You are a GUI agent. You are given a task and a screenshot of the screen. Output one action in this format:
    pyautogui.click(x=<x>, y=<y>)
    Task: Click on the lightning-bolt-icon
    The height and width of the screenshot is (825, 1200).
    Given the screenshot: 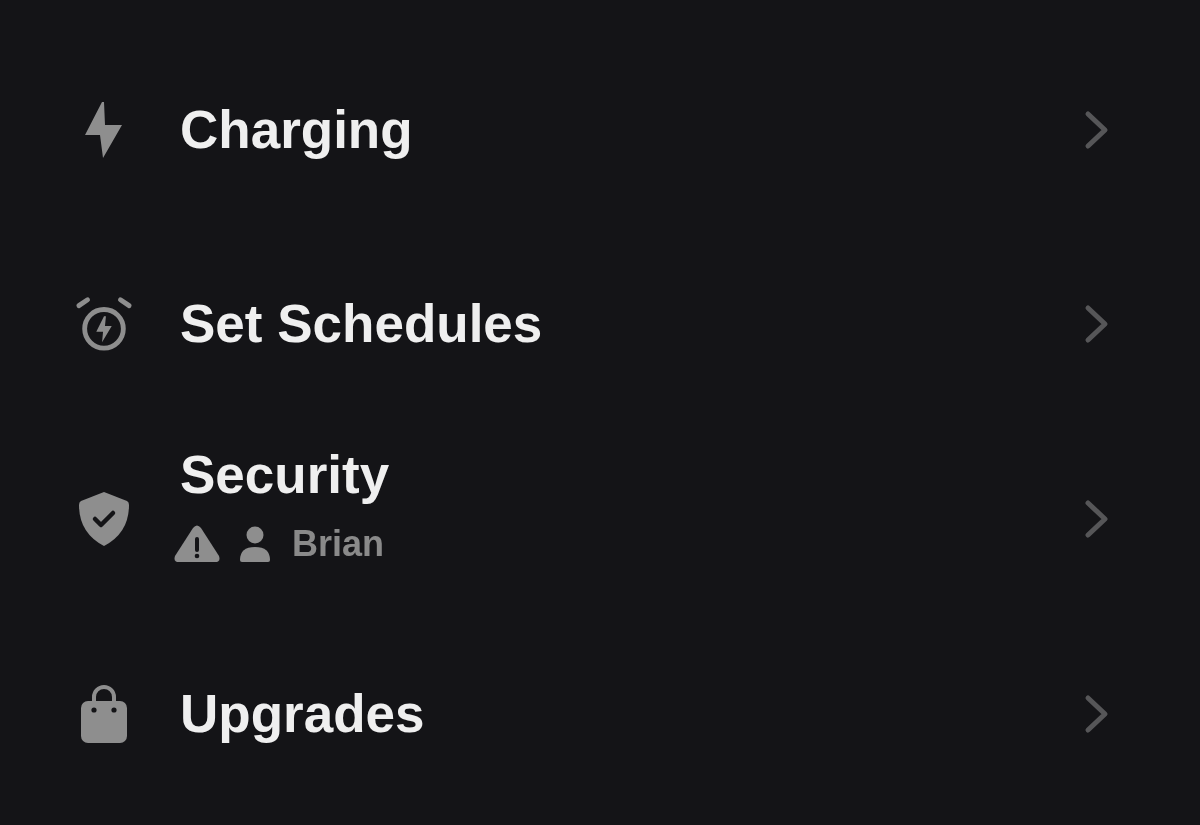 What is the action you would take?
    pyautogui.click(x=104, y=130)
    